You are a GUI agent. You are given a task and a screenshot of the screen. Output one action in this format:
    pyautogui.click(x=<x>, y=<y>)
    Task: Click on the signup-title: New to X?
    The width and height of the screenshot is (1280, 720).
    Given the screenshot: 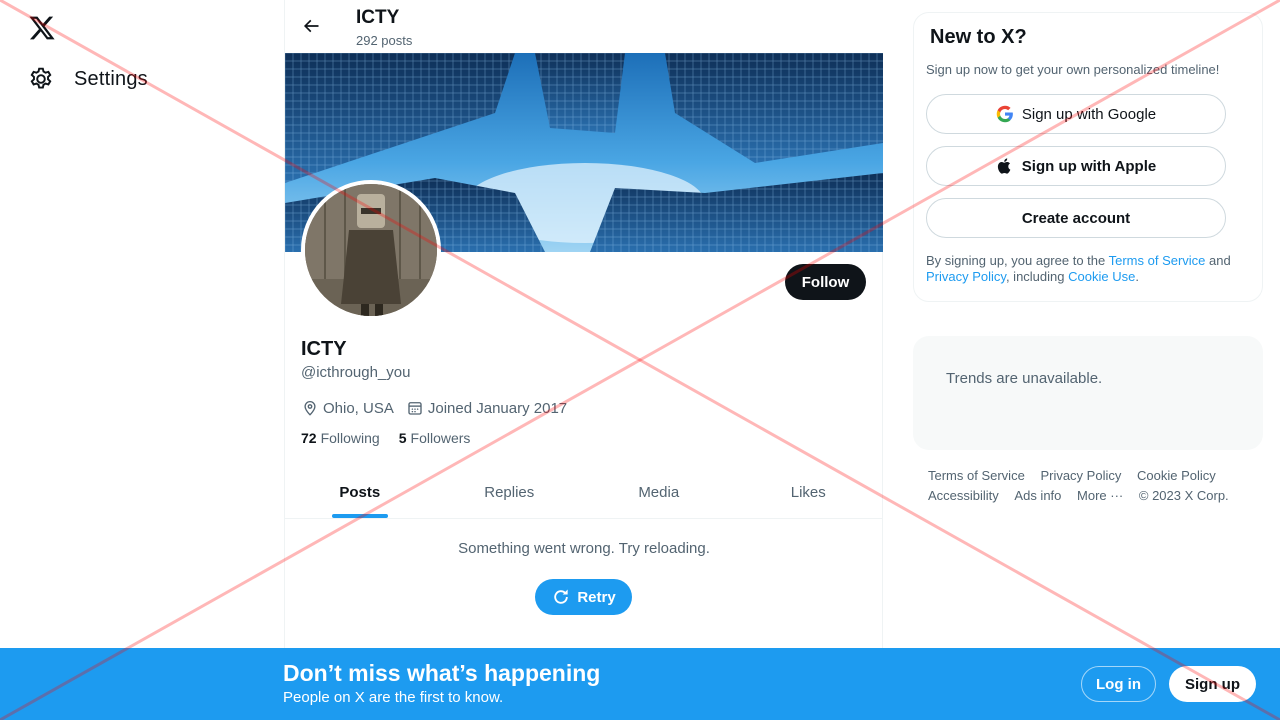 What is the action you would take?
    pyautogui.click(x=978, y=37)
    